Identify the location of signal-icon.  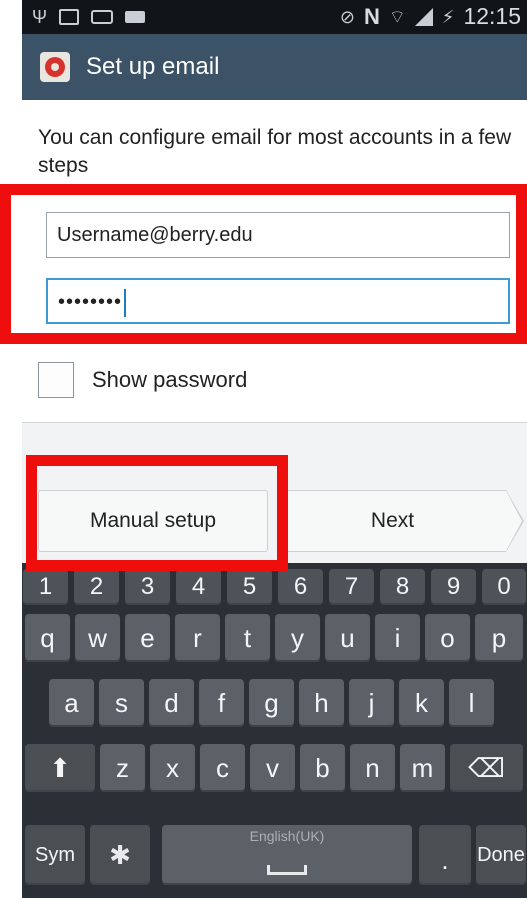
(423, 16).